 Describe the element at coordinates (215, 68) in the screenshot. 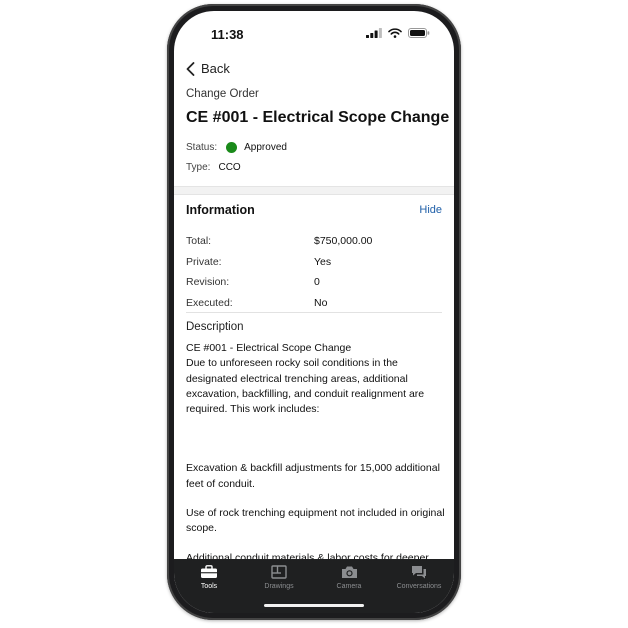

I see `back-label: Back` at that location.